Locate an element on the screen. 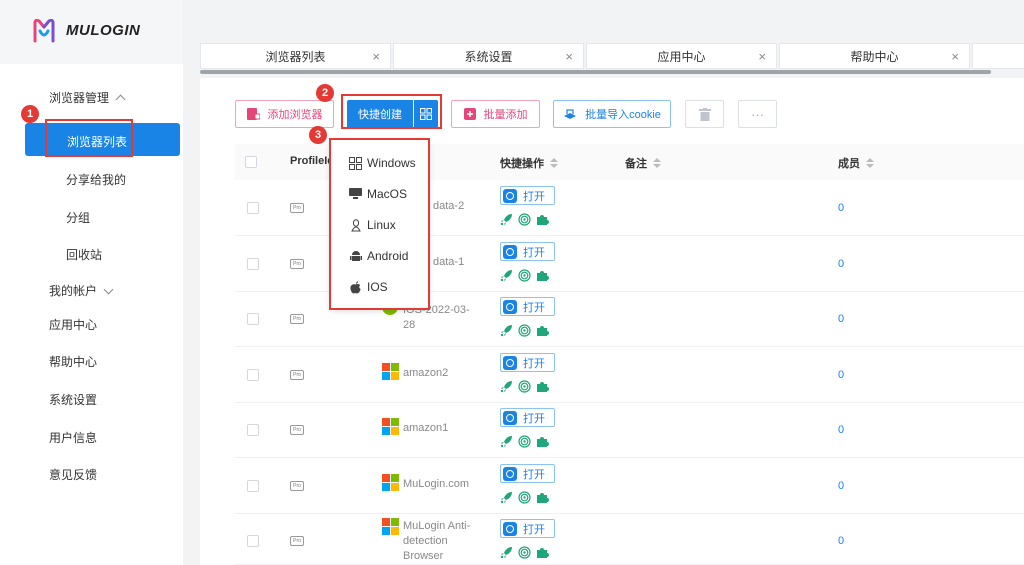 This screenshot has width=1024, height=565. tab-help-center: 帮助中心 × is located at coordinates (874, 56).